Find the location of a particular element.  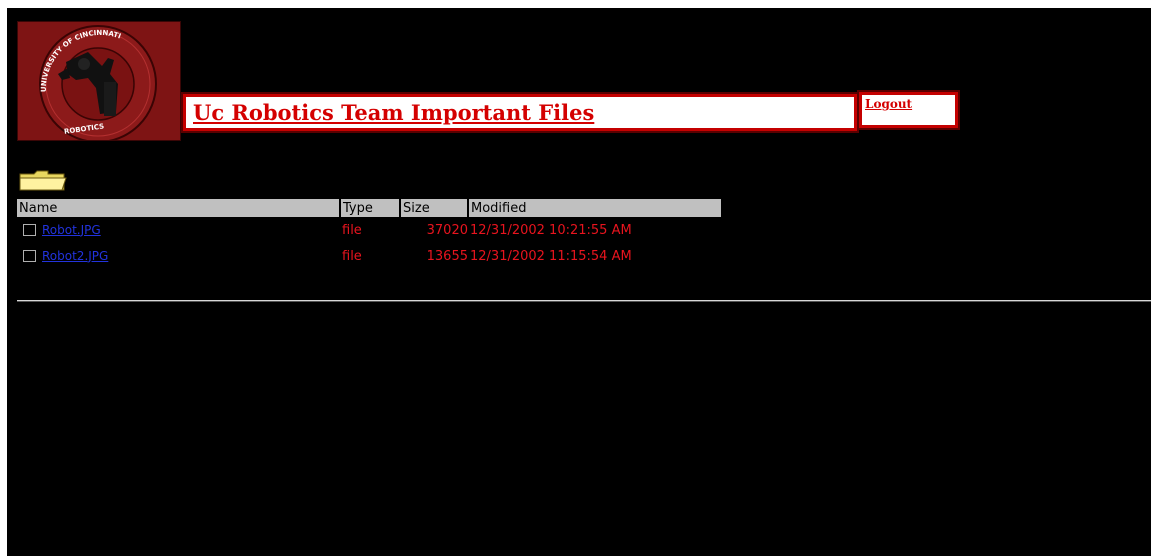

file-size-cell: 13655 is located at coordinates (447, 256).